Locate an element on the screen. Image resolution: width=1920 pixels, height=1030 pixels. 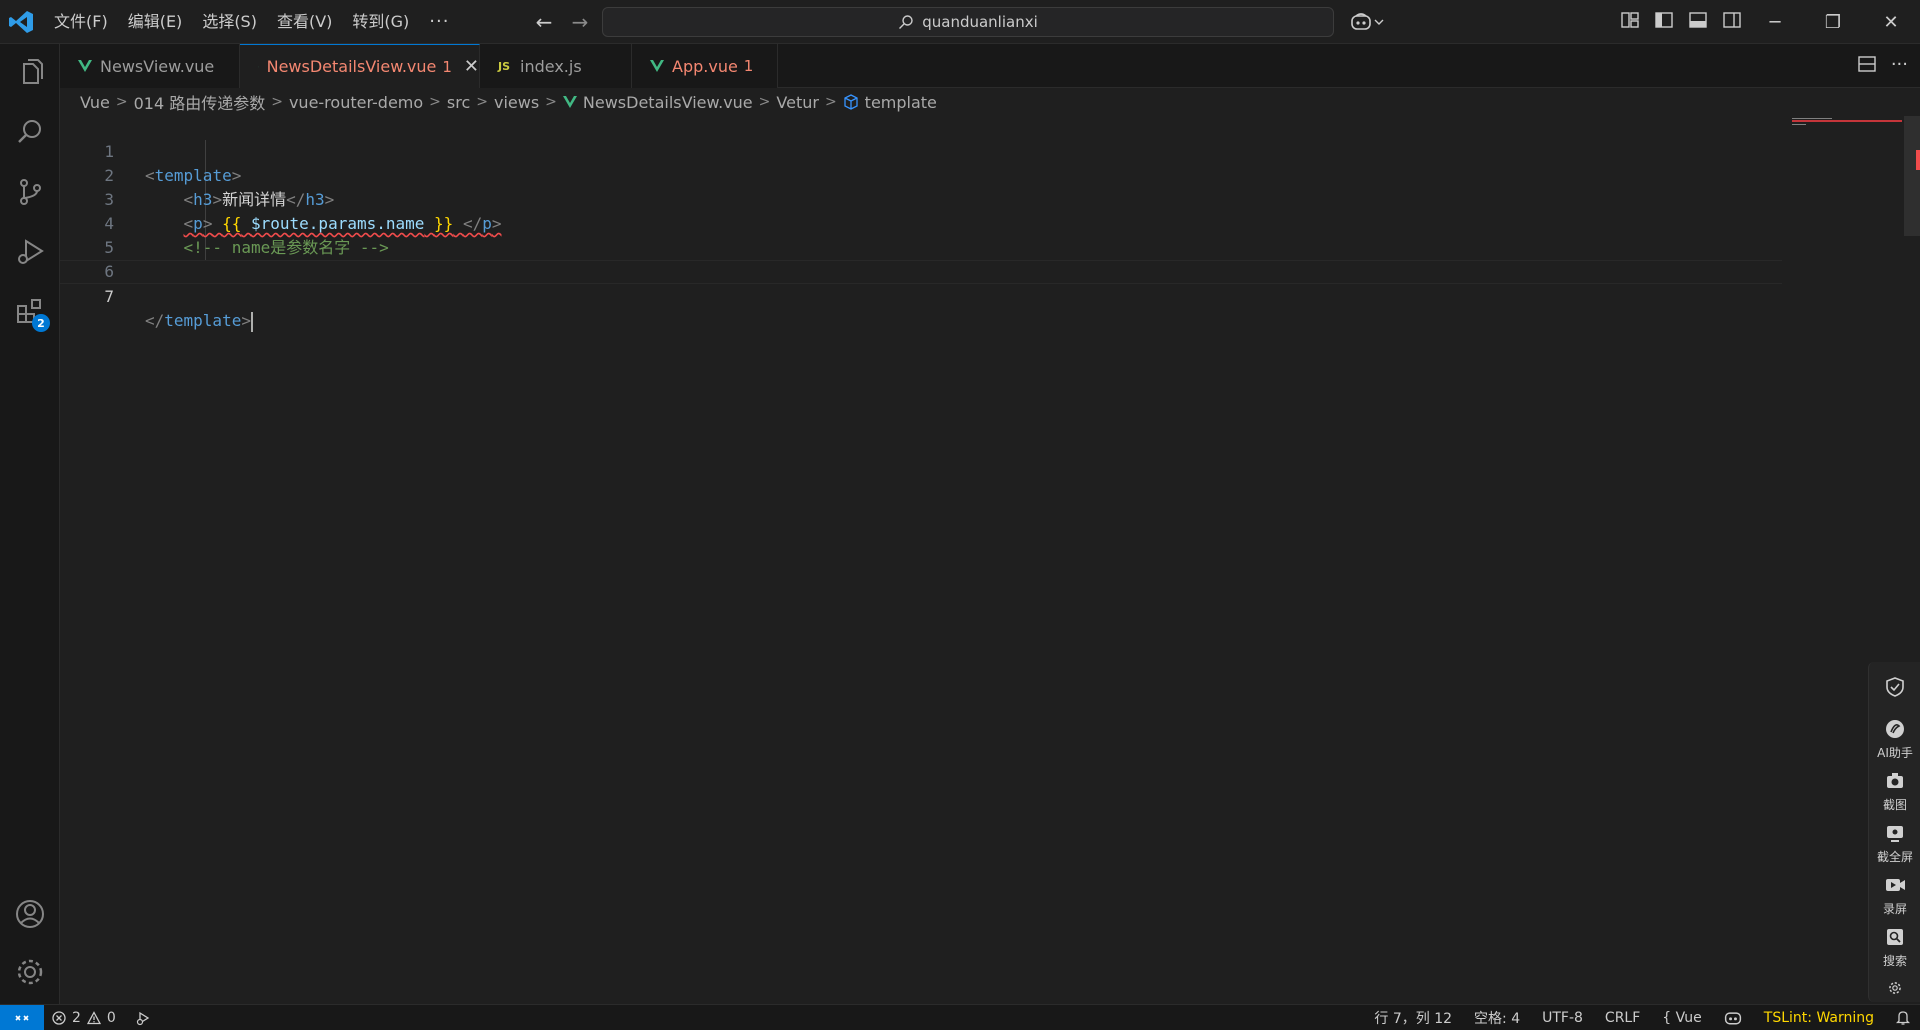
breadcrumb-item: views is located at coordinates (516, 102).